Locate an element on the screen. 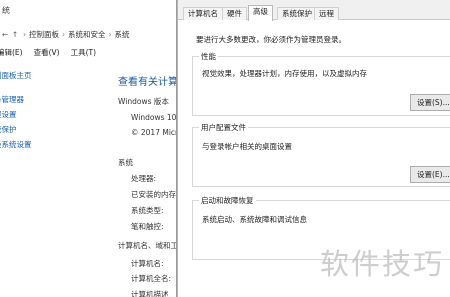 This screenshot has width=450, height=297. sidebar-link-remote-settings: 程设置 is located at coordinates (8, 114).